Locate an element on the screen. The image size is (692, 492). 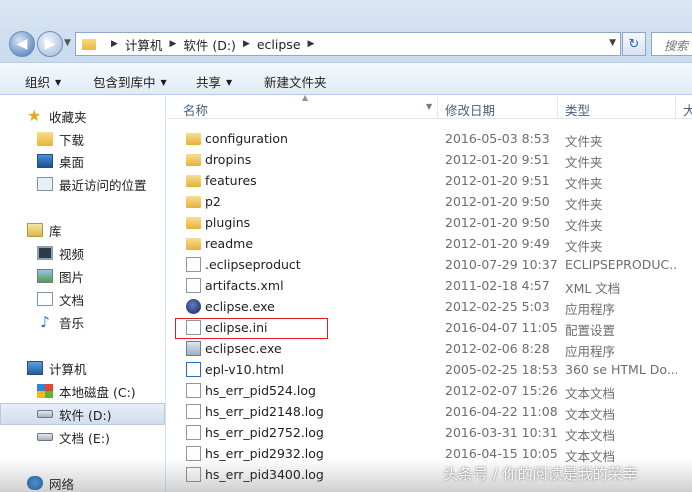
file-name: epl-v10.html is located at coordinates (245, 369).